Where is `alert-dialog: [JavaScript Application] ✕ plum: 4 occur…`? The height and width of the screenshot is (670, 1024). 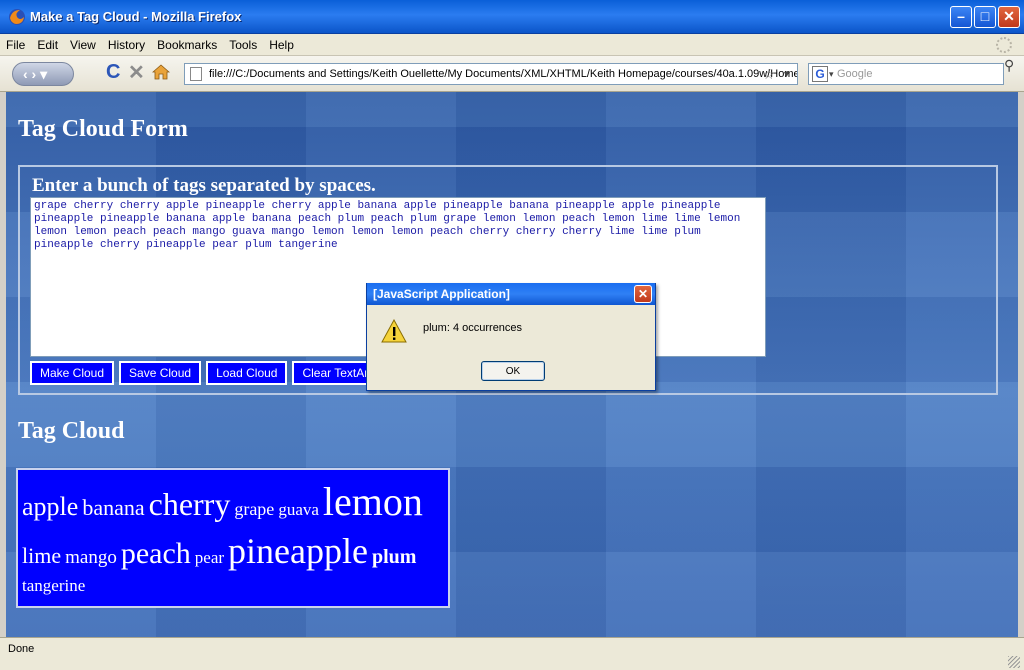 alert-dialog: [JavaScript Application] ✕ plum: 4 occur… is located at coordinates (511, 337).